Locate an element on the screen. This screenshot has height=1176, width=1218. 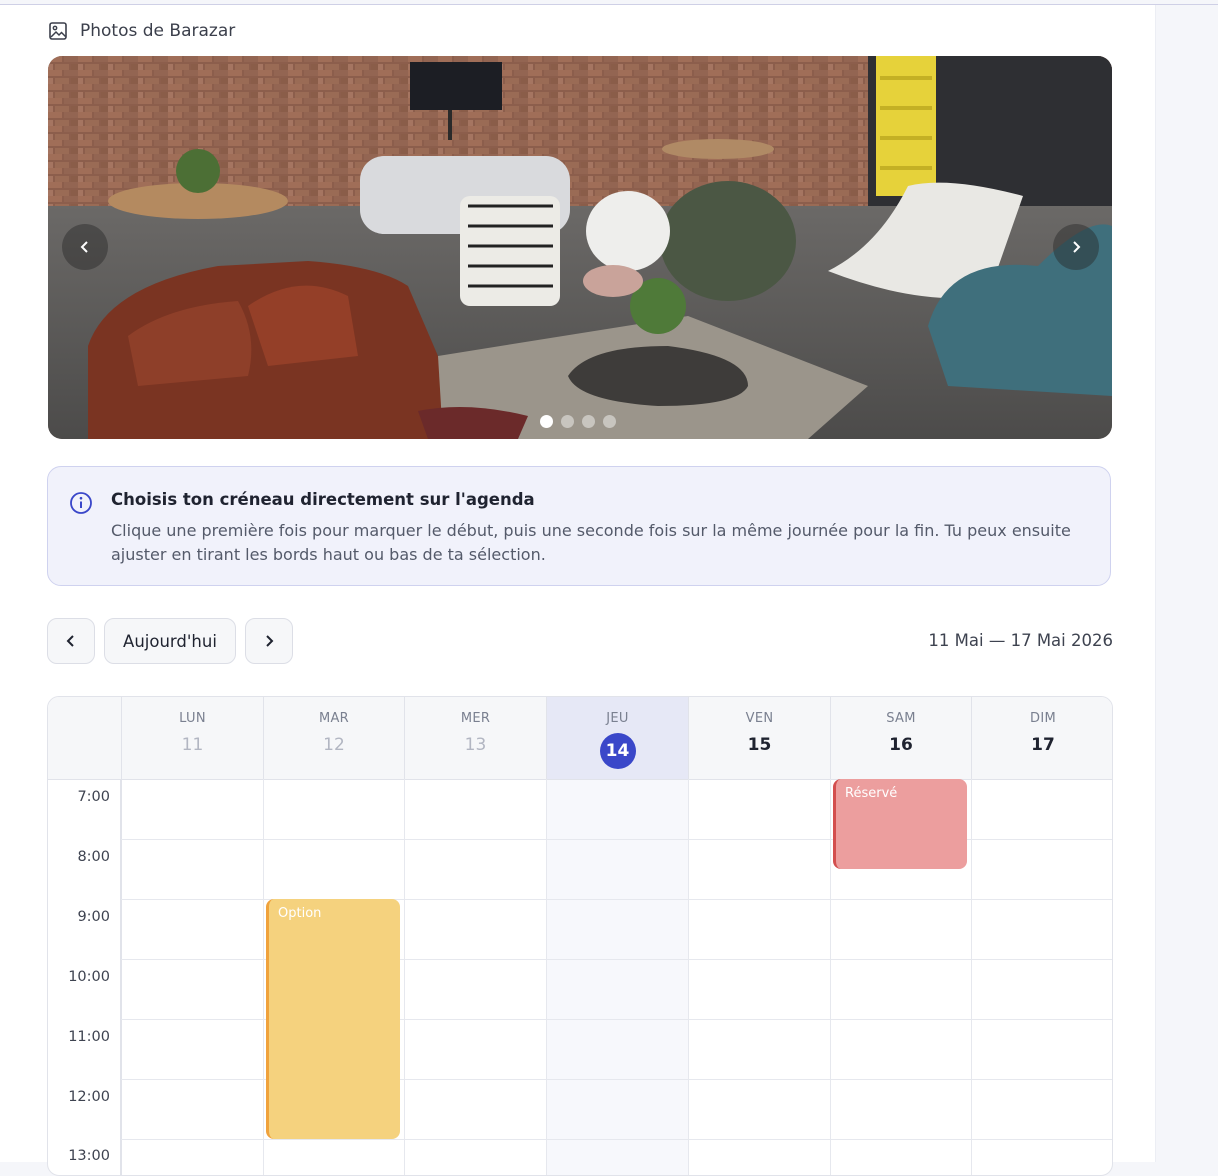
time-label: 9:00 is located at coordinates (93, 917).